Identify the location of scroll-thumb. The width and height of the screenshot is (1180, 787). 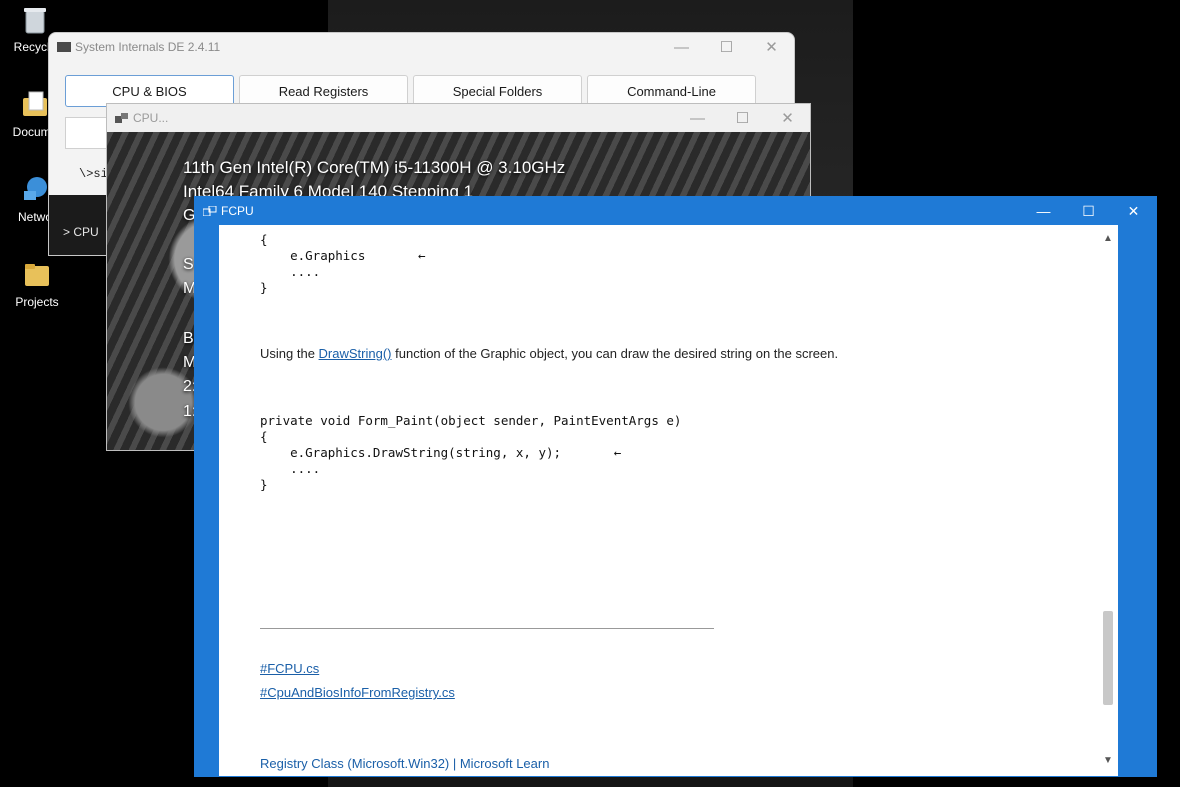
(1108, 658).